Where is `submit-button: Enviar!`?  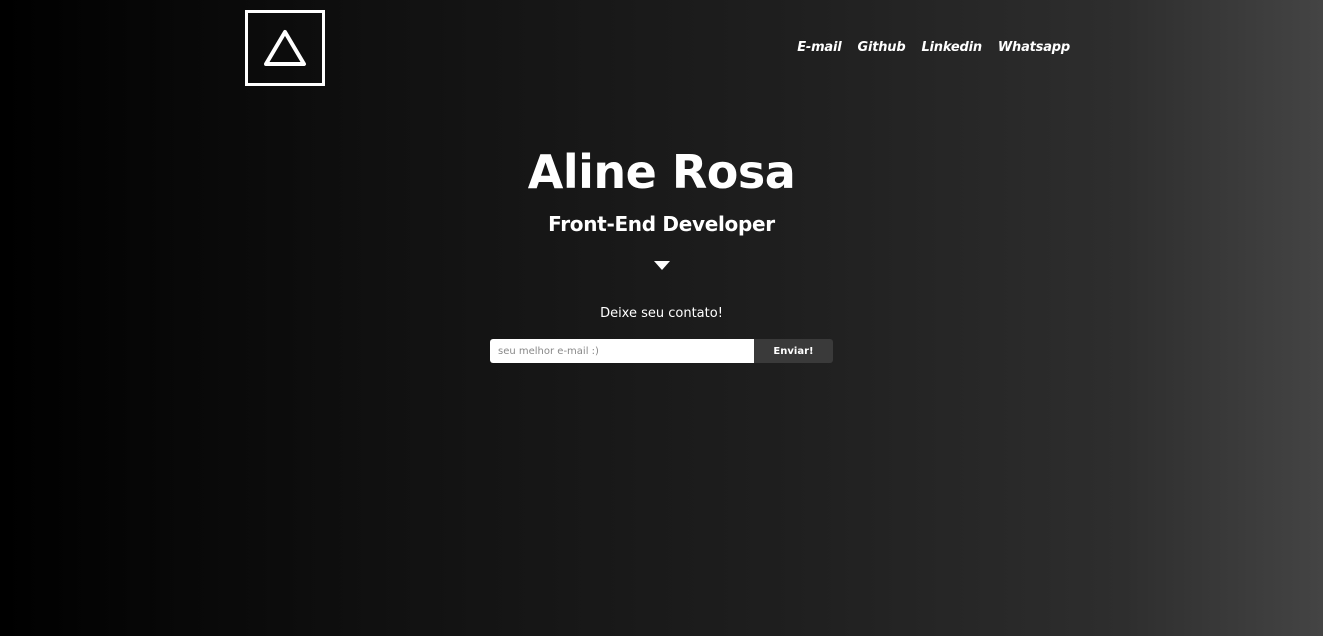 submit-button: Enviar! is located at coordinates (793, 351).